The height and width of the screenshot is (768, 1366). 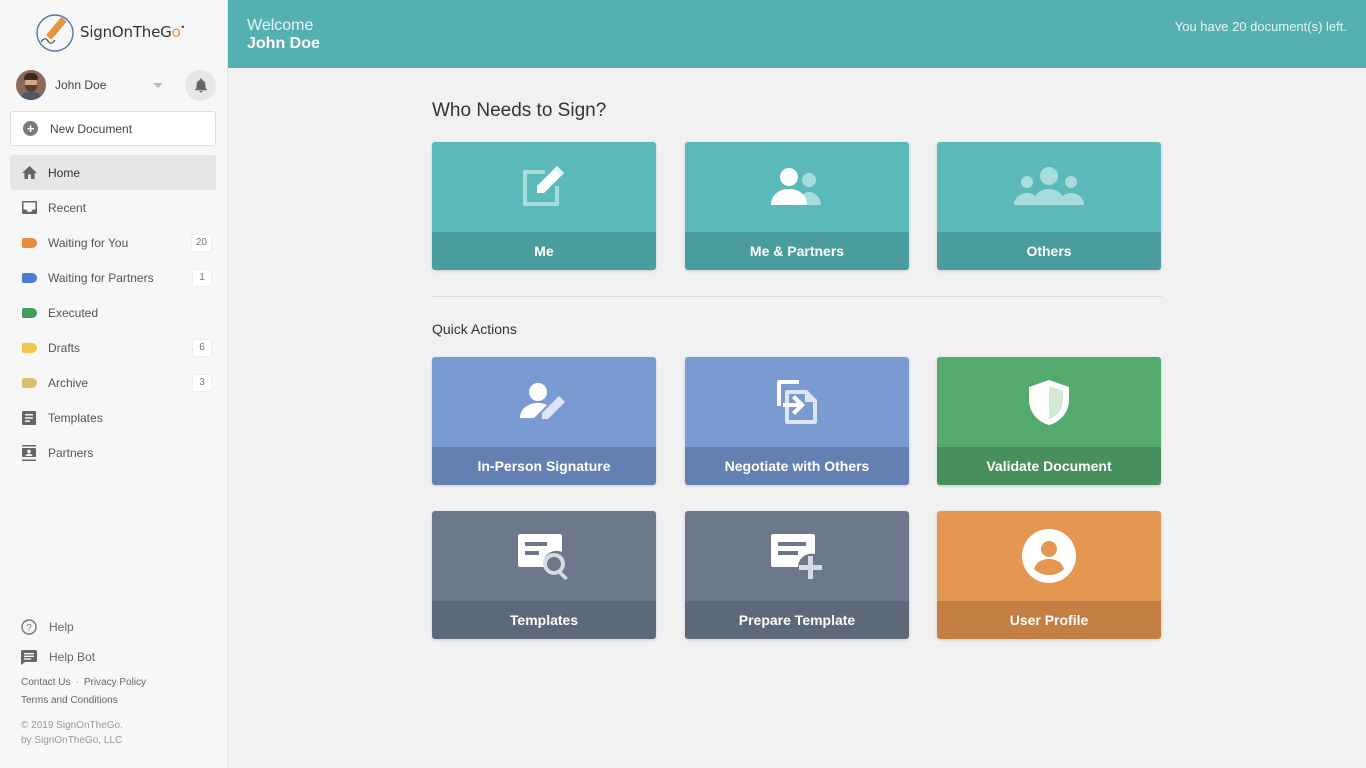 What do you see at coordinates (72, 733) in the screenshot?
I see `copyright: © 2019 SignOnTheGo. by SignOnTheGo, LLC` at bounding box center [72, 733].